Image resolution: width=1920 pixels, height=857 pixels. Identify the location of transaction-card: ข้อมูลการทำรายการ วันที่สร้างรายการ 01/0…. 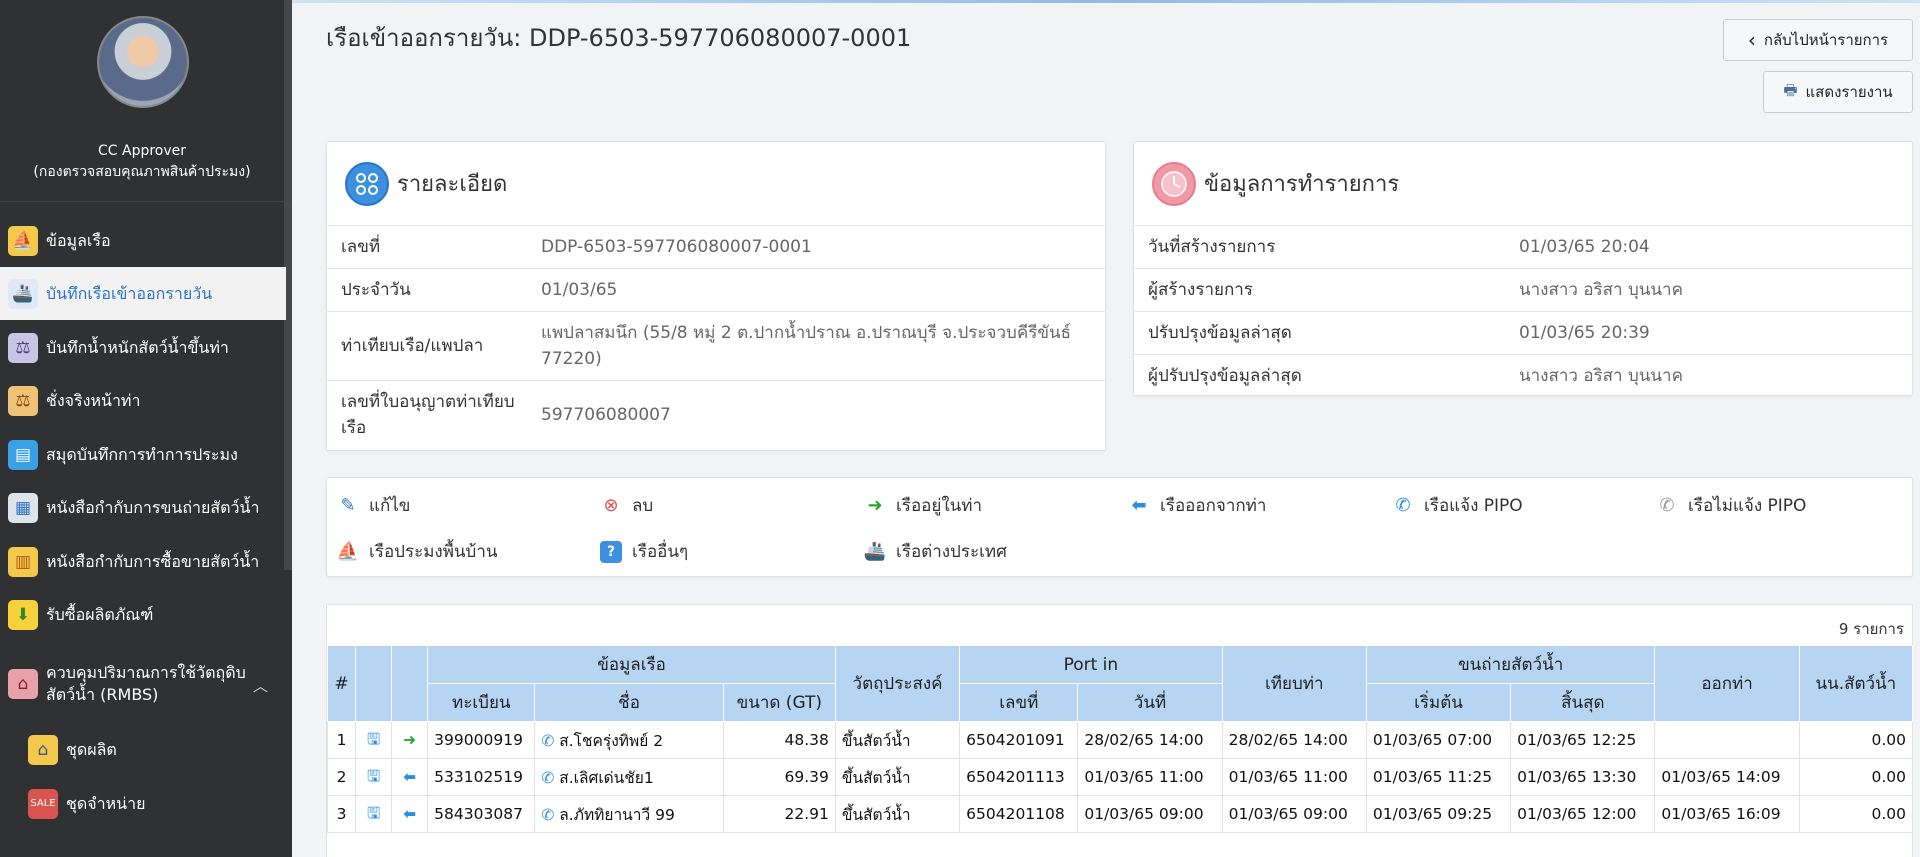
(1523, 268).